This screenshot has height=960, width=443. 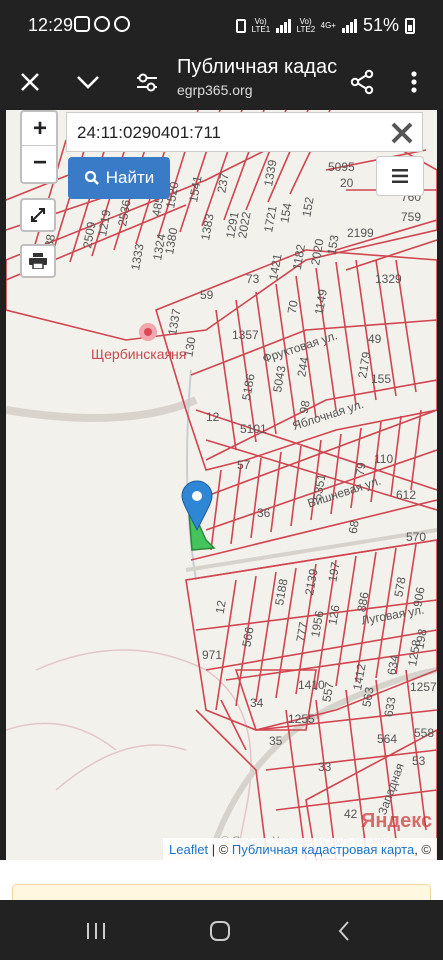 What do you see at coordinates (206, 295) in the screenshot?
I see `parcel-number: 59` at bounding box center [206, 295].